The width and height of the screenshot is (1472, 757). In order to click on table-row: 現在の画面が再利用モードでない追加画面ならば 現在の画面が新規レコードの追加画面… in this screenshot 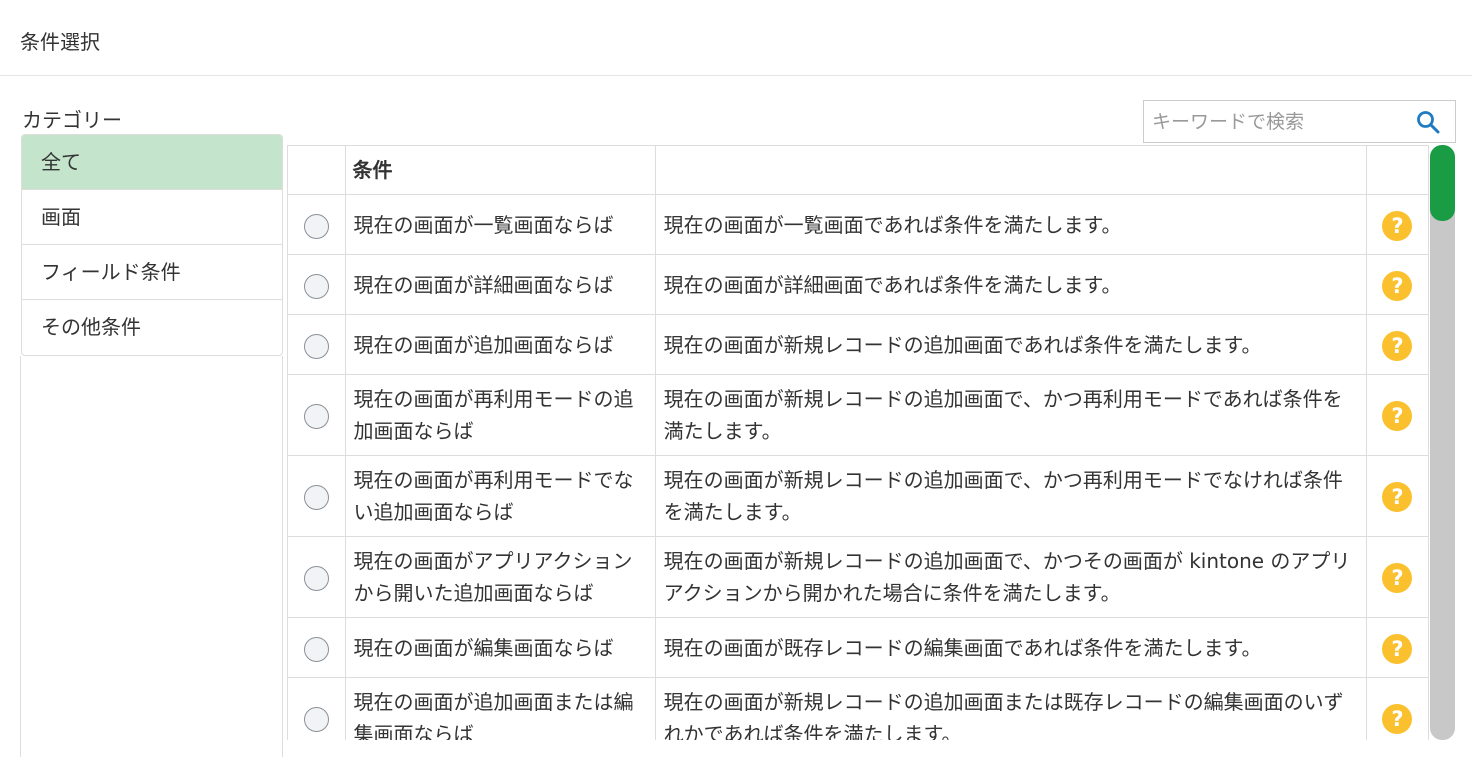, I will do `click(858, 496)`.